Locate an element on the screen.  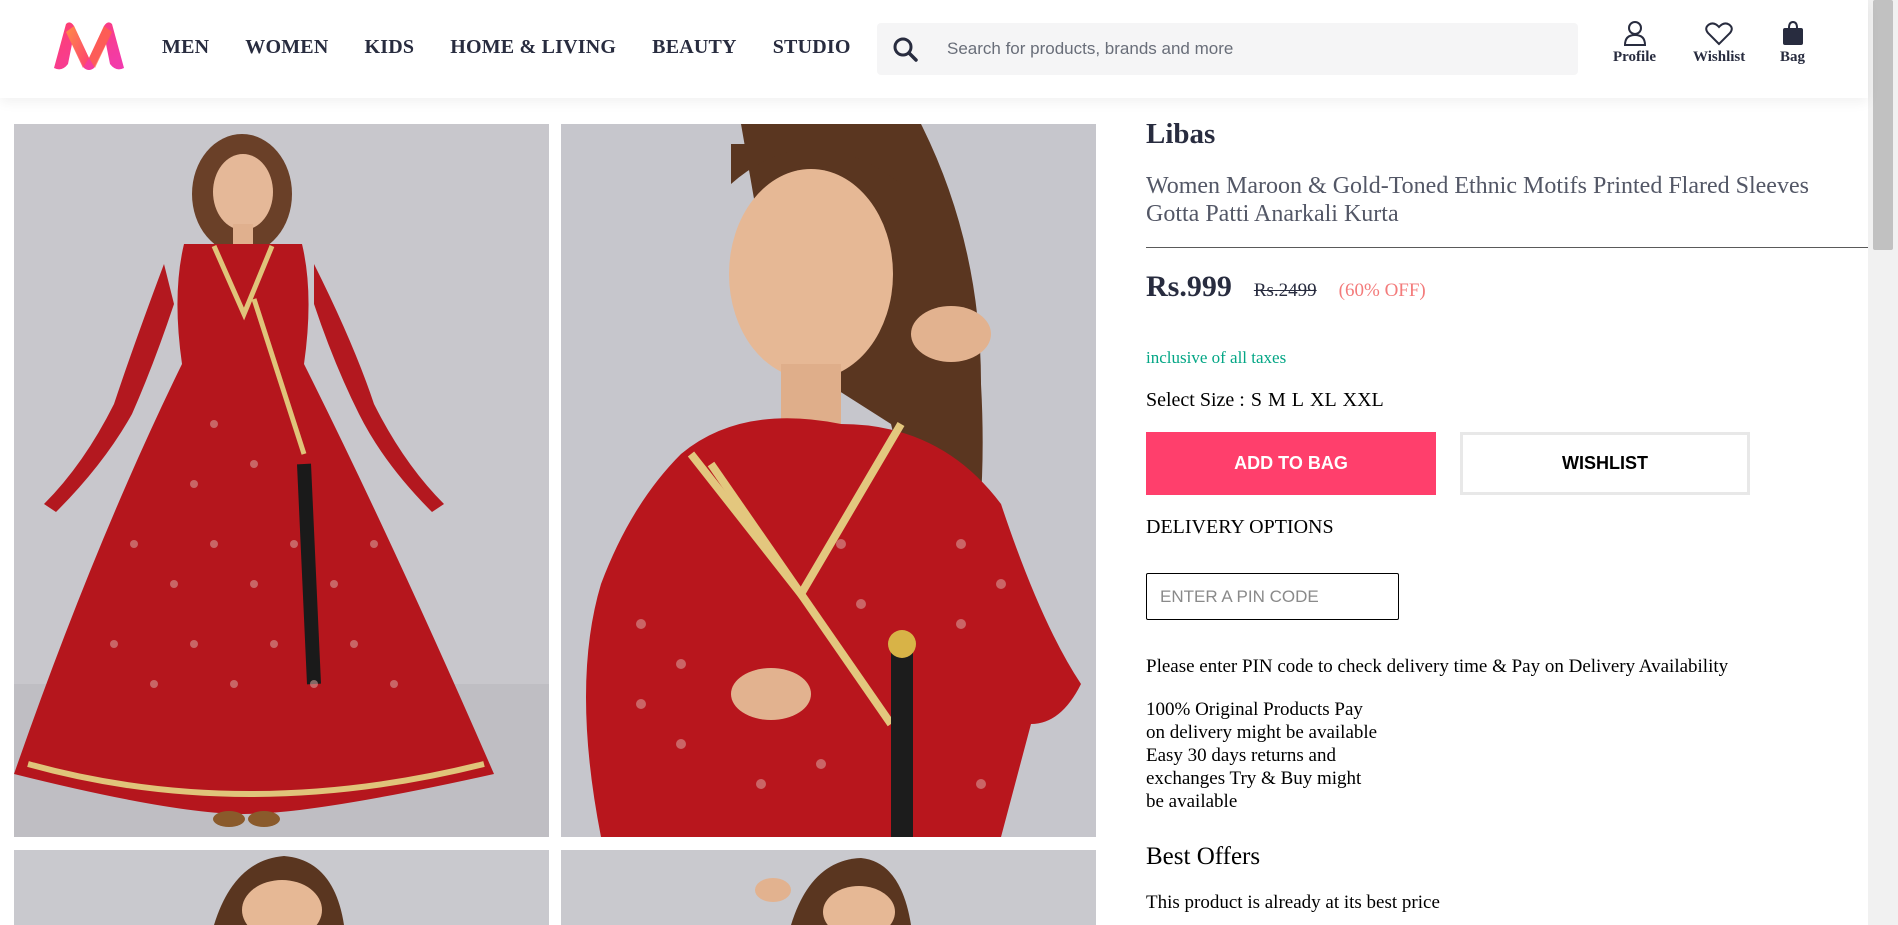
price-row: Rs.999 Rs.2499 (60% OFF) is located at coordinates (1286, 287).